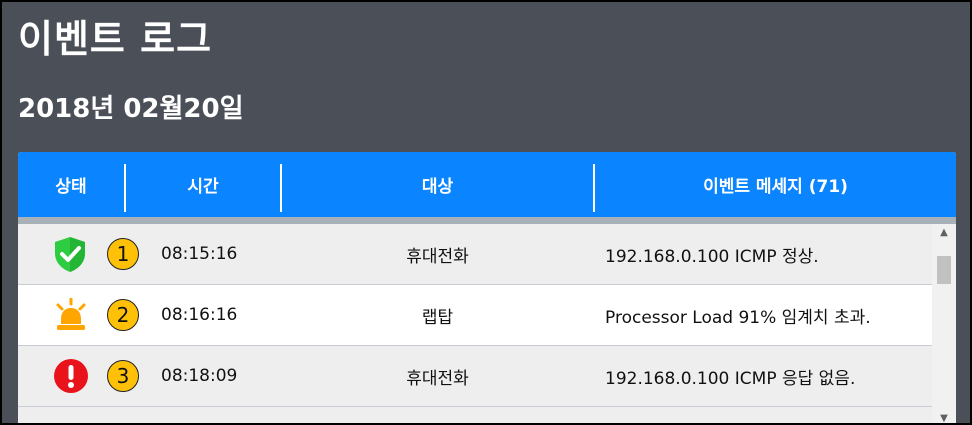 The width and height of the screenshot is (972, 425). What do you see at coordinates (944, 323) in the screenshot?
I see `vertical-scrollbar: ▲ ▼` at bounding box center [944, 323].